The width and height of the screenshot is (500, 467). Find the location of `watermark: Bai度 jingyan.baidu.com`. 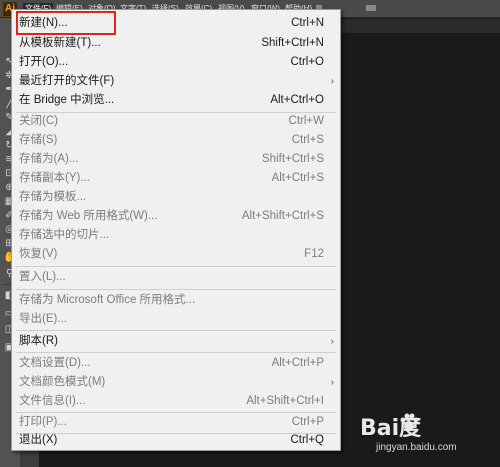

watermark: Bai度 jingyan.baidu.com is located at coordinates (425, 435).